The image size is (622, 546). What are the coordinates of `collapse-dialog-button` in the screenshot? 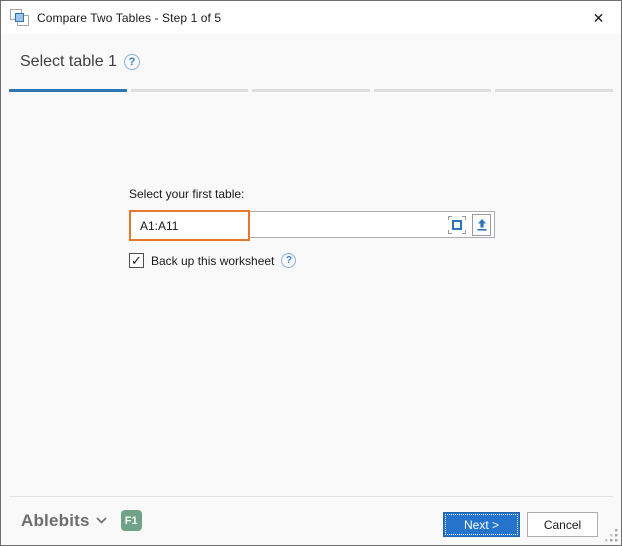 It's located at (481, 224).